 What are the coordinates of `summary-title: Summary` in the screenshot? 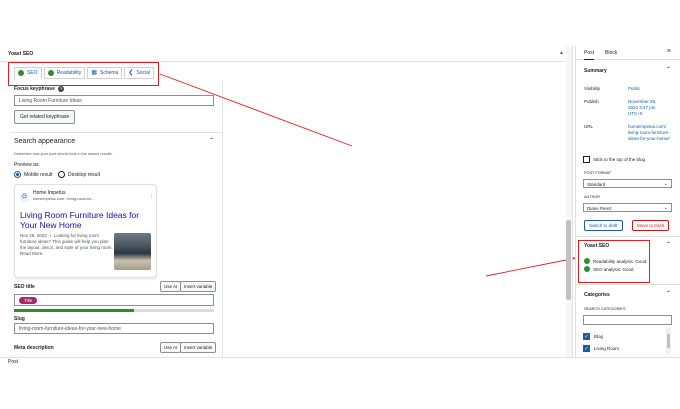 It's located at (595, 71).